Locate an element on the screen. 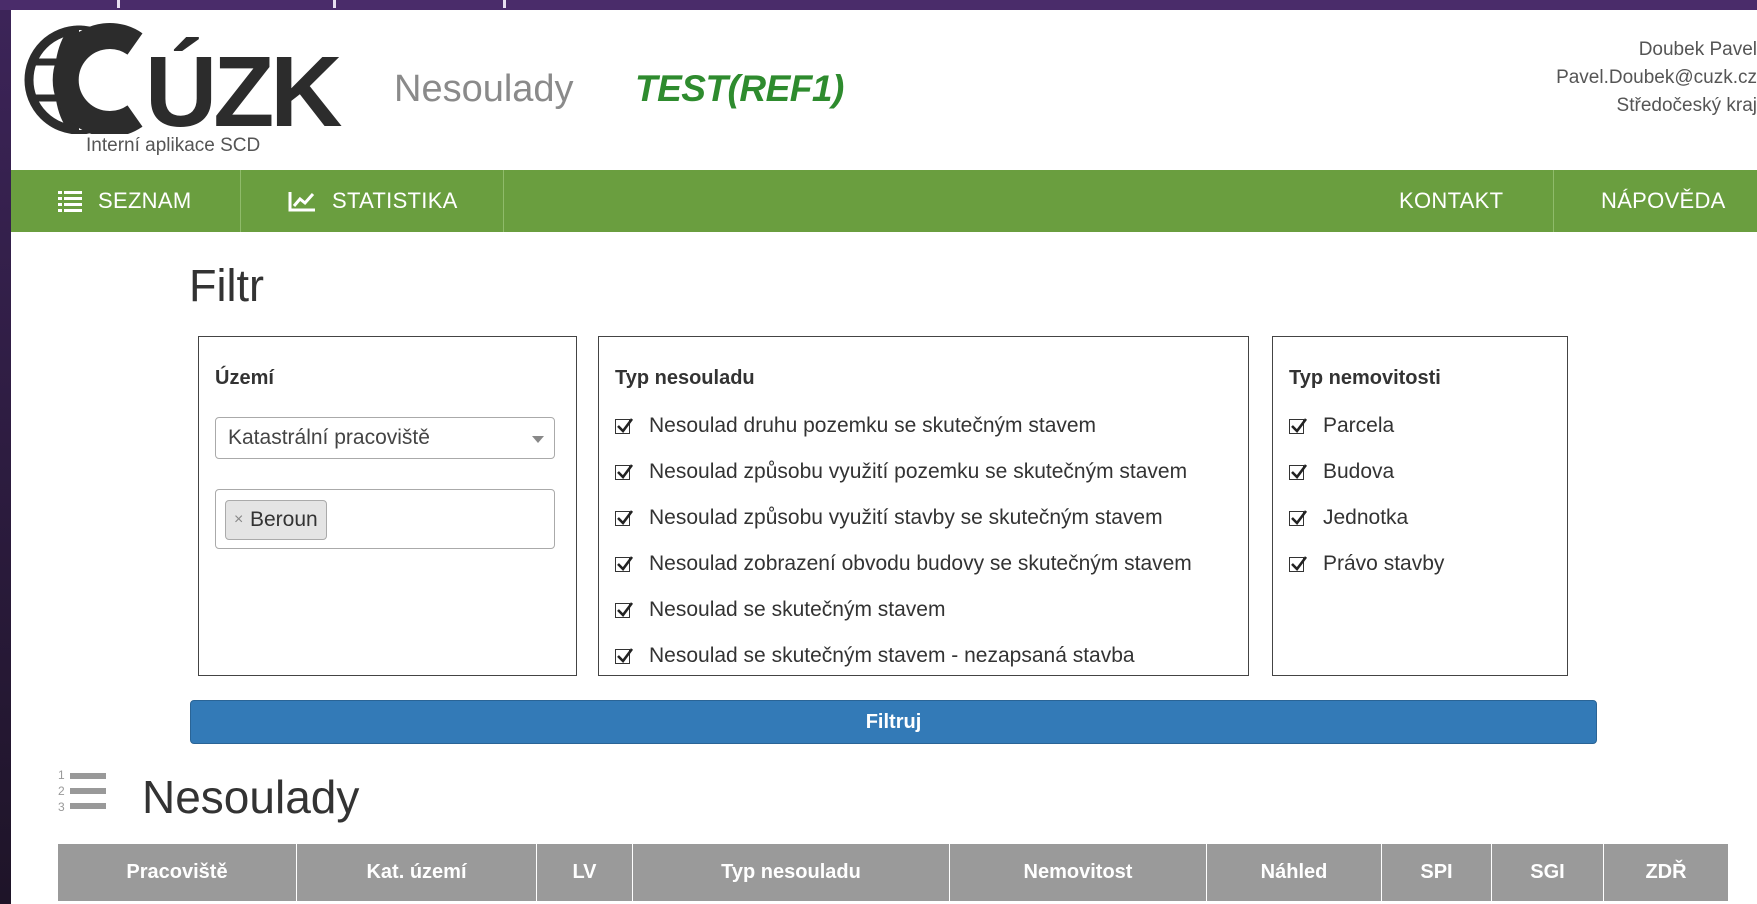 This screenshot has width=1757, height=904. svg-text: 3 is located at coordinates (61, 807).